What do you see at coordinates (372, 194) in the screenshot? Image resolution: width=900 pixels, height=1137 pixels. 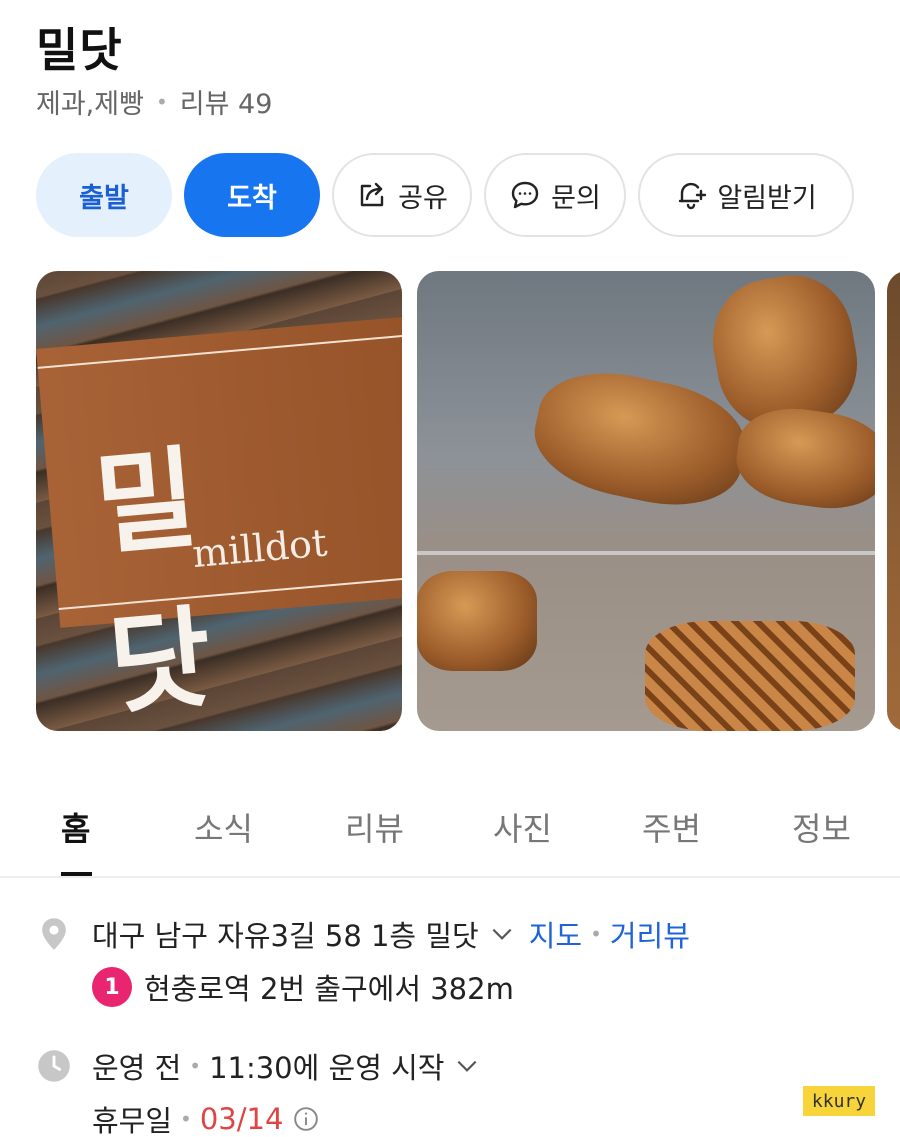 I see `share-icon` at bounding box center [372, 194].